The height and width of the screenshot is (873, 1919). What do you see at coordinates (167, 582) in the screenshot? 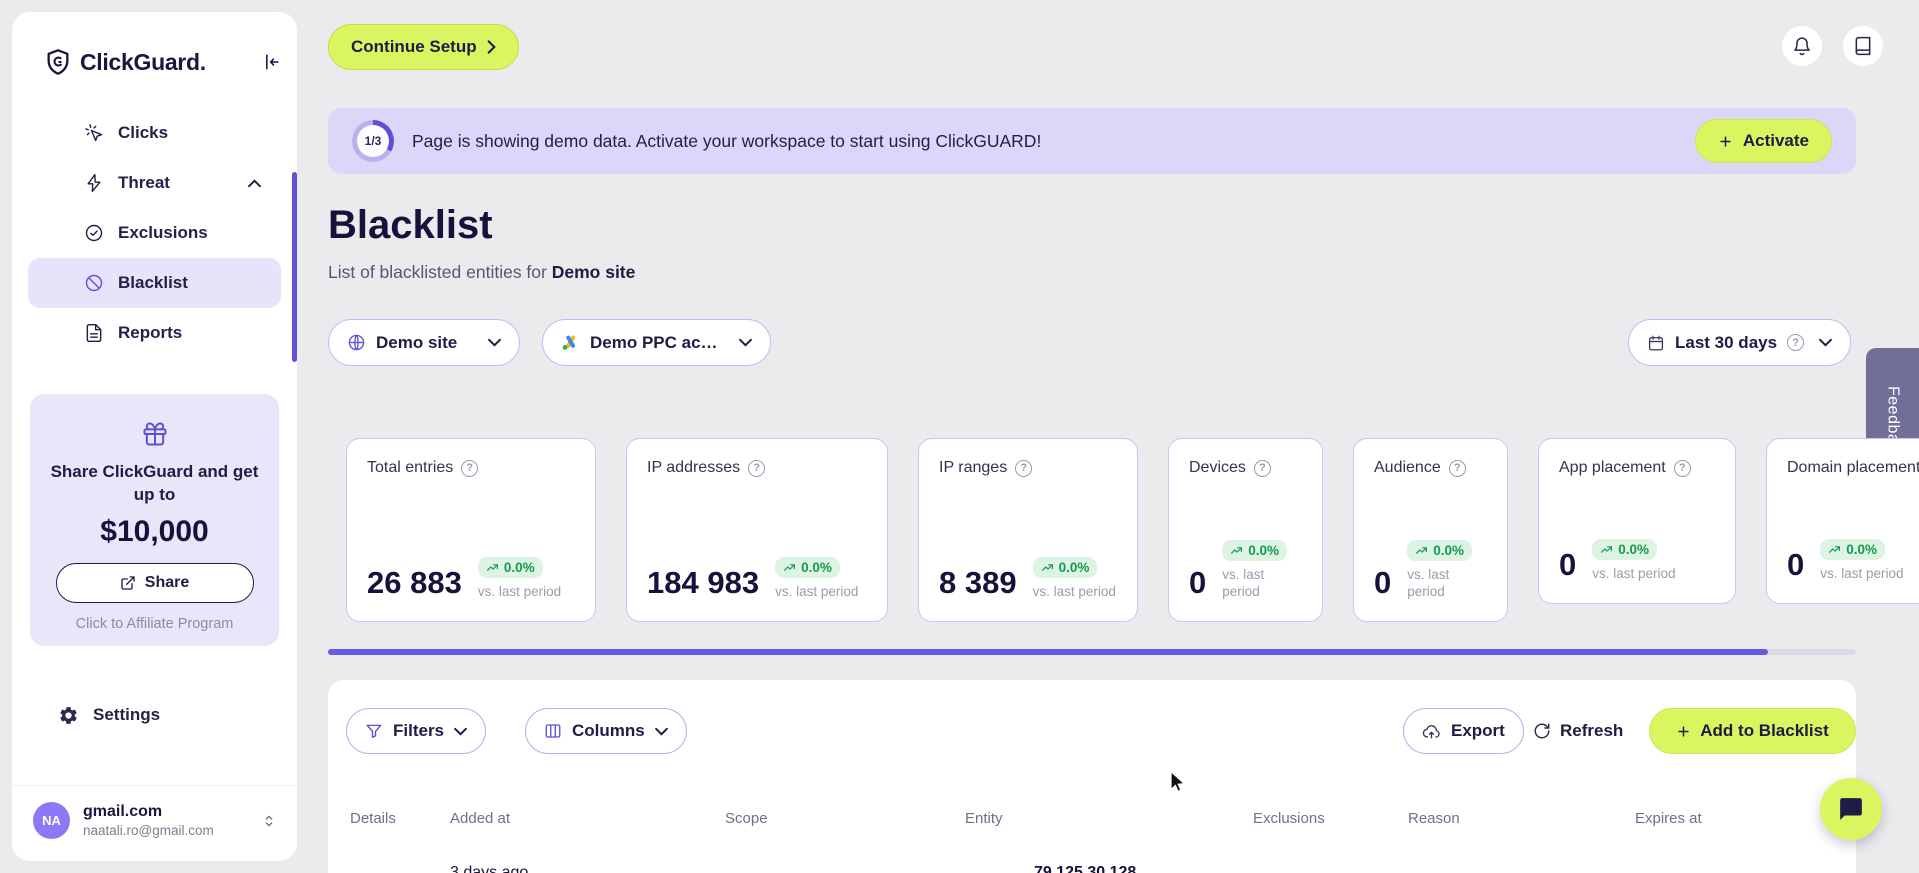
I see `share-button-label: Share` at bounding box center [167, 582].